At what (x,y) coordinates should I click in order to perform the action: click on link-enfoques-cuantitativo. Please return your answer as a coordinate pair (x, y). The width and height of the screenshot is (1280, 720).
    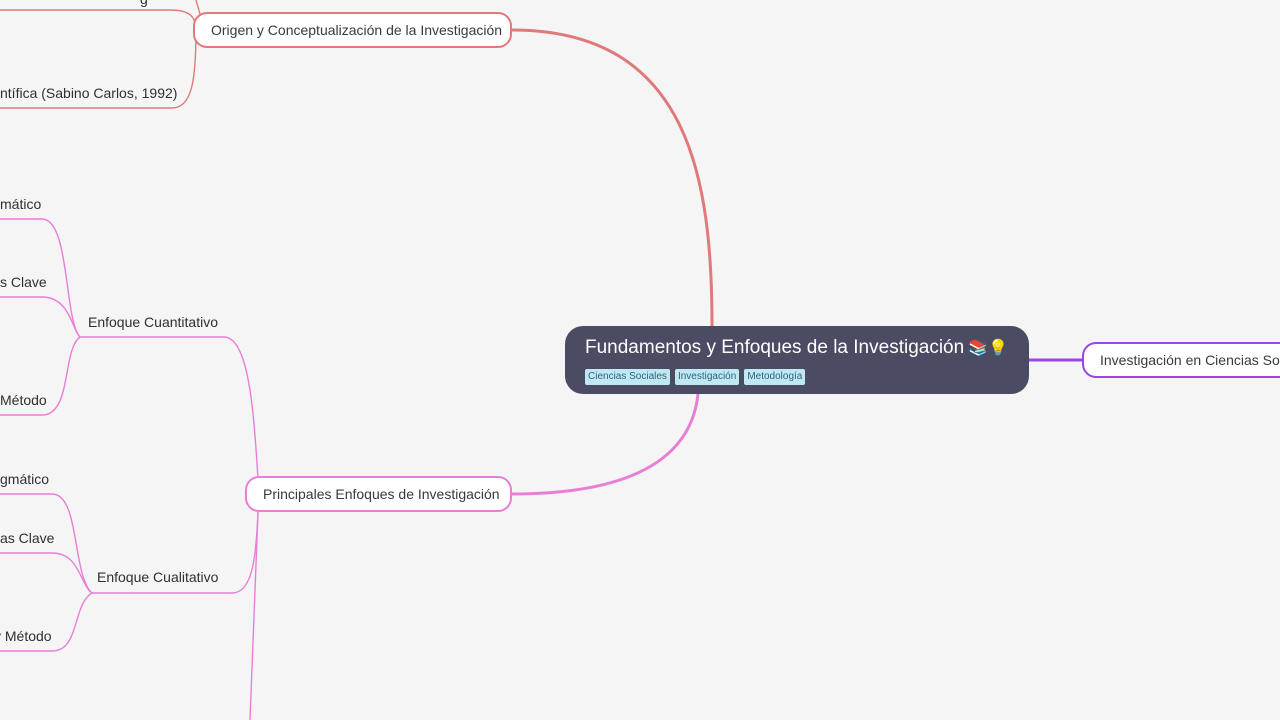
    Looking at the image, I should click on (169, 407).